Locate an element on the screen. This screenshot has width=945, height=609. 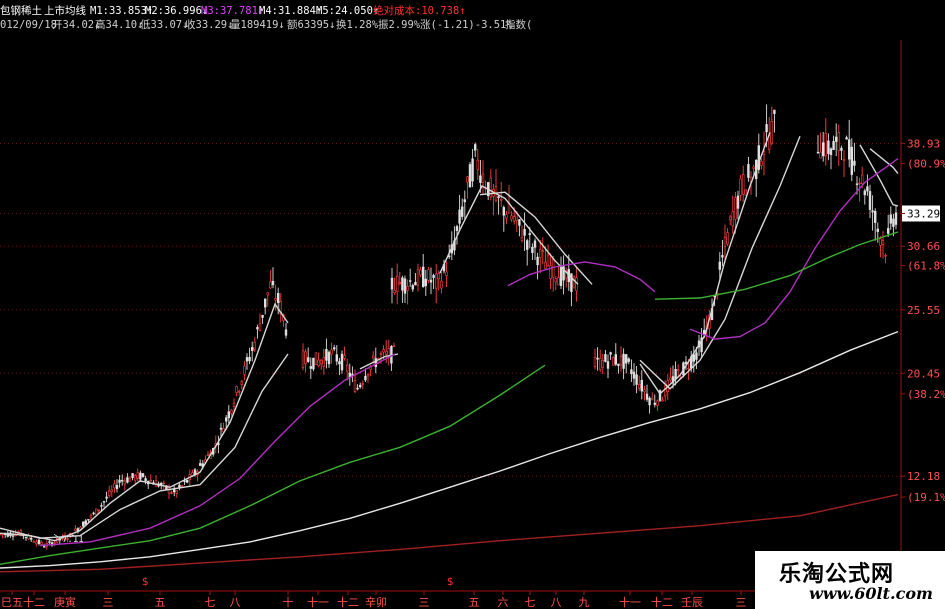
ma-value-m3: M3:37.781↑ is located at coordinates (233, 11).